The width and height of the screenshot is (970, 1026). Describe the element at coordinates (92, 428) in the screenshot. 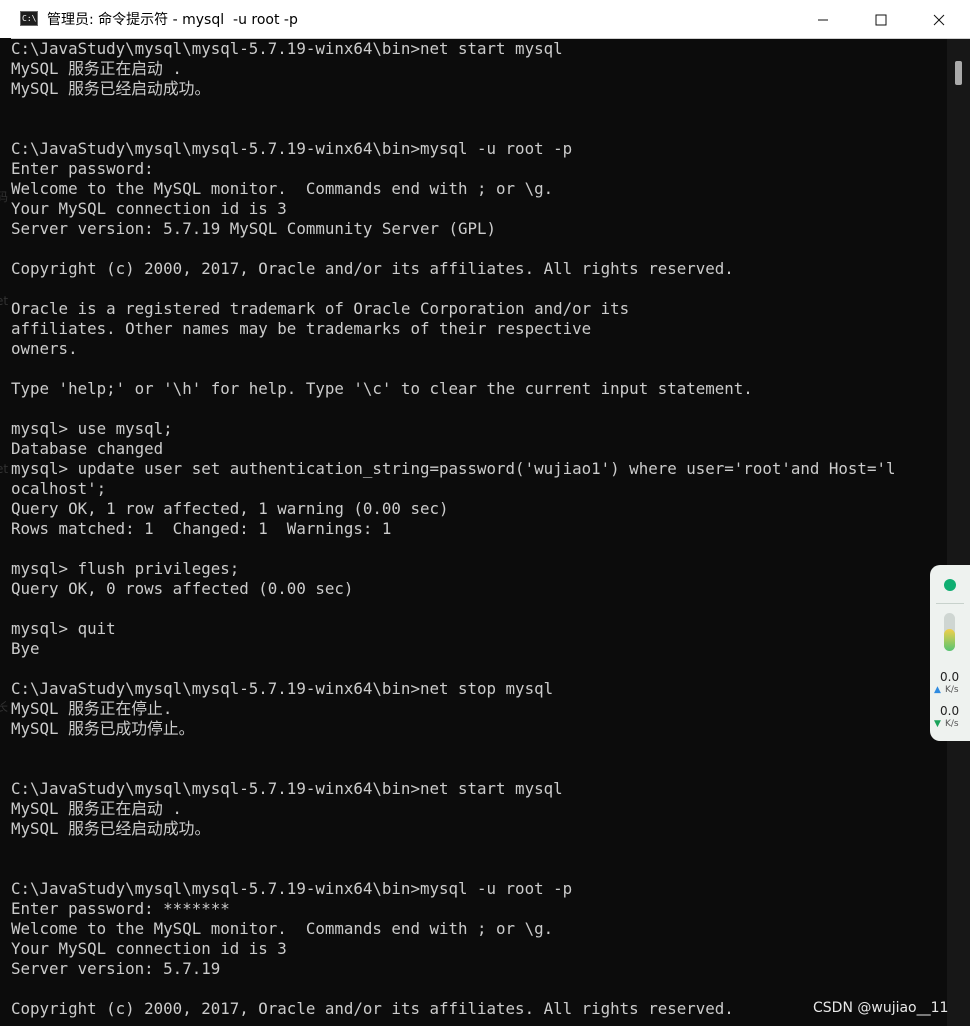

I see `console-line: mysql> use mysql;` at that location.